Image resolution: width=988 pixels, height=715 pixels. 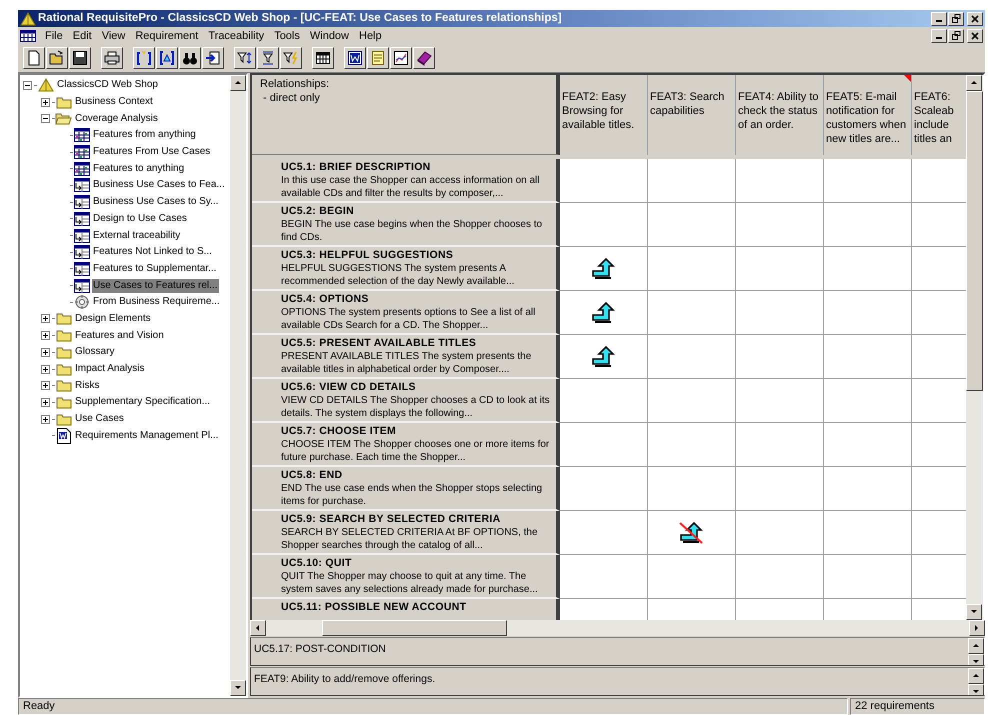 I want to click on tree-item: Glossary, so click(x=95, y=352).